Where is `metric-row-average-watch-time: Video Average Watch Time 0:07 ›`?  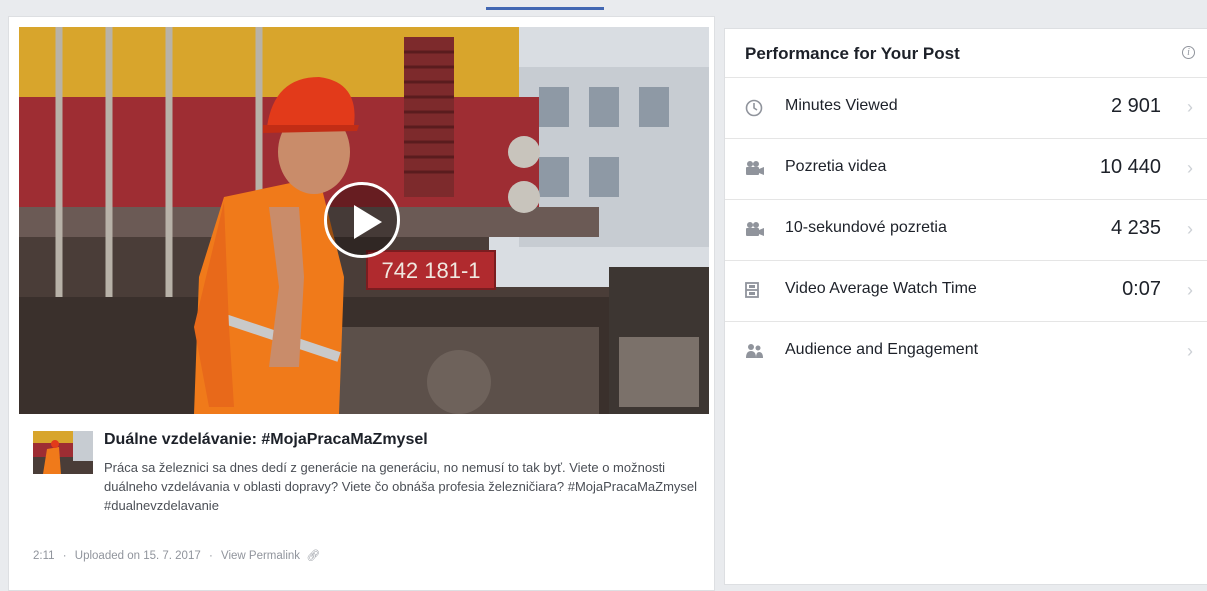 metric-row-average-watch-time: Video Average Watch Time 0:07 › is located at coordinates (966, 291).